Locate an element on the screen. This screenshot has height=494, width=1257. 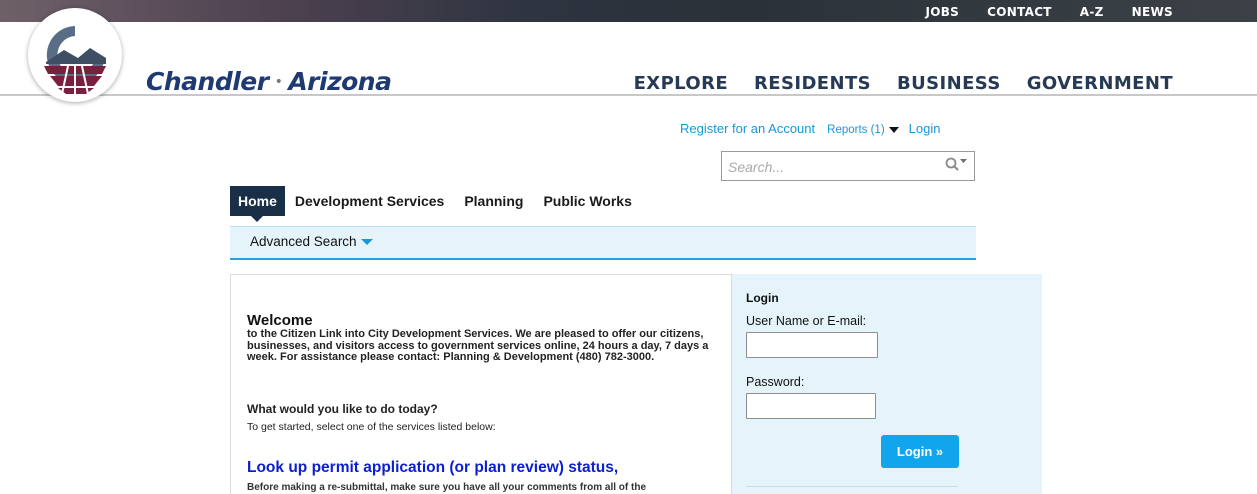
todo-heading: What would you like to do today? is located at coordinates (342, 409).